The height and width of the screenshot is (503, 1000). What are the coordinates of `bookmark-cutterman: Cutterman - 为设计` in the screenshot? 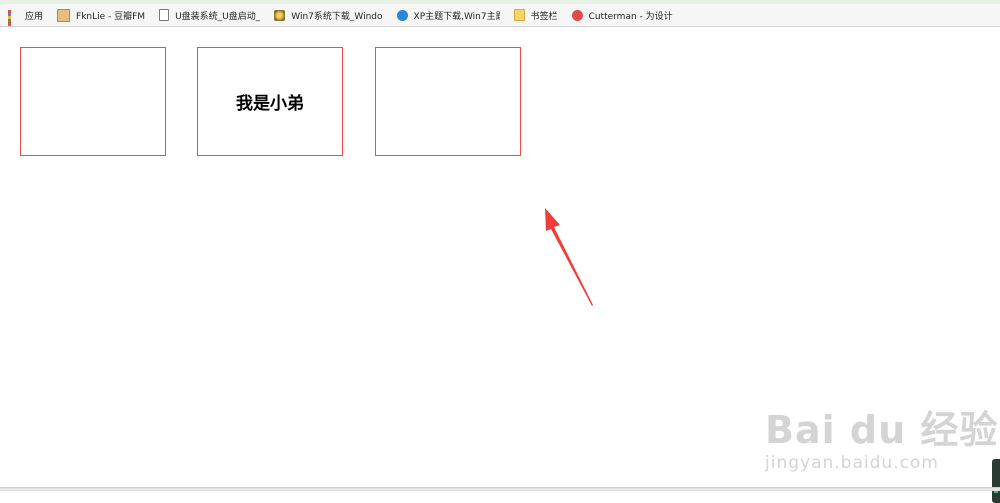 It's located at (622, 15).